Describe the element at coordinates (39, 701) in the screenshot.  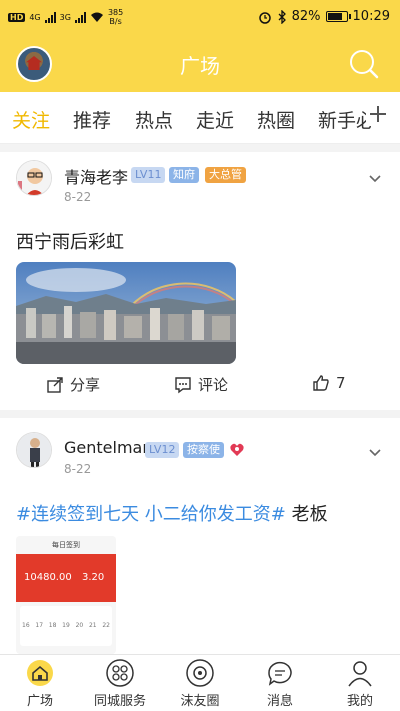
I see `nav-home-label: 广场` at that location.